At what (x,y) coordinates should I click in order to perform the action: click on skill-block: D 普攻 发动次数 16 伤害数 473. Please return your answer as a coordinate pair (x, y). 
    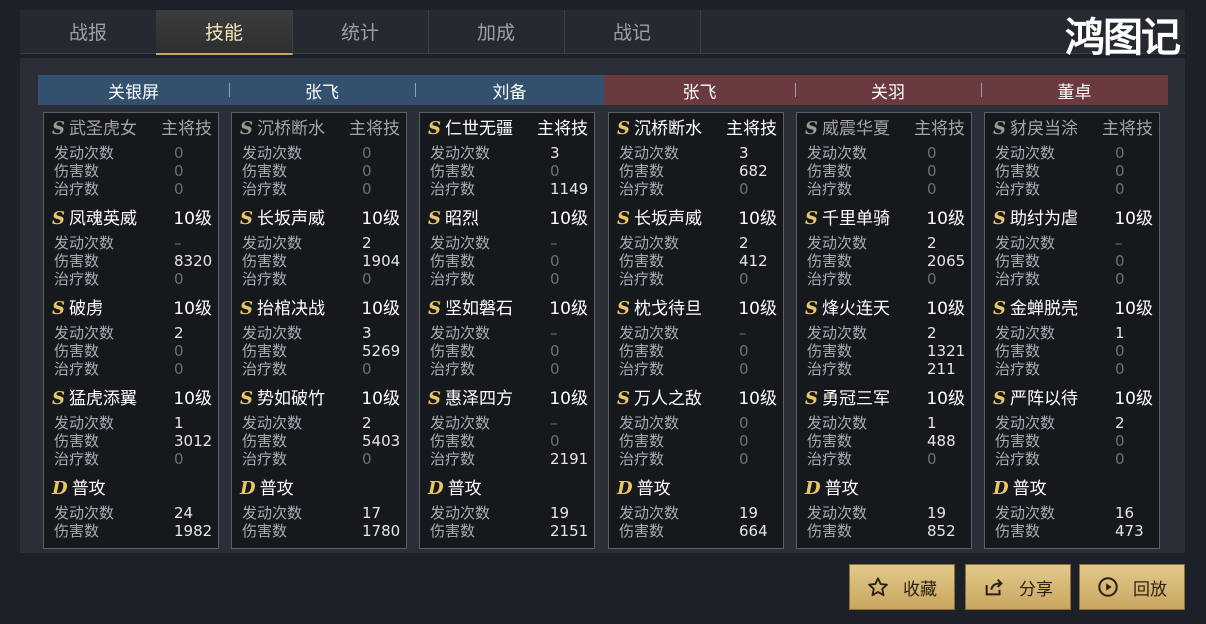
    Looking at the image, I should click on (1073, 517).